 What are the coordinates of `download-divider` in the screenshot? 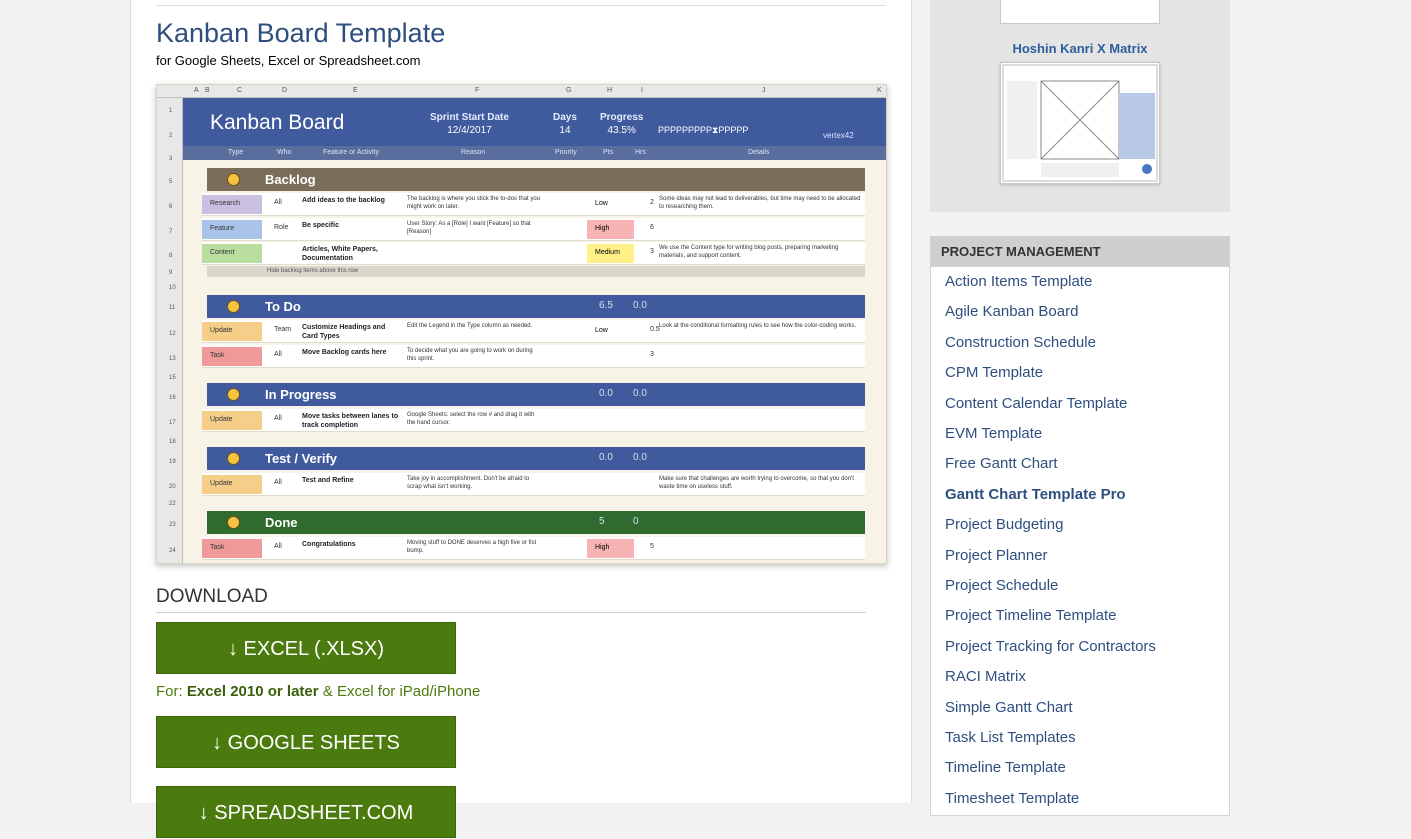 It's located at (511, 612).